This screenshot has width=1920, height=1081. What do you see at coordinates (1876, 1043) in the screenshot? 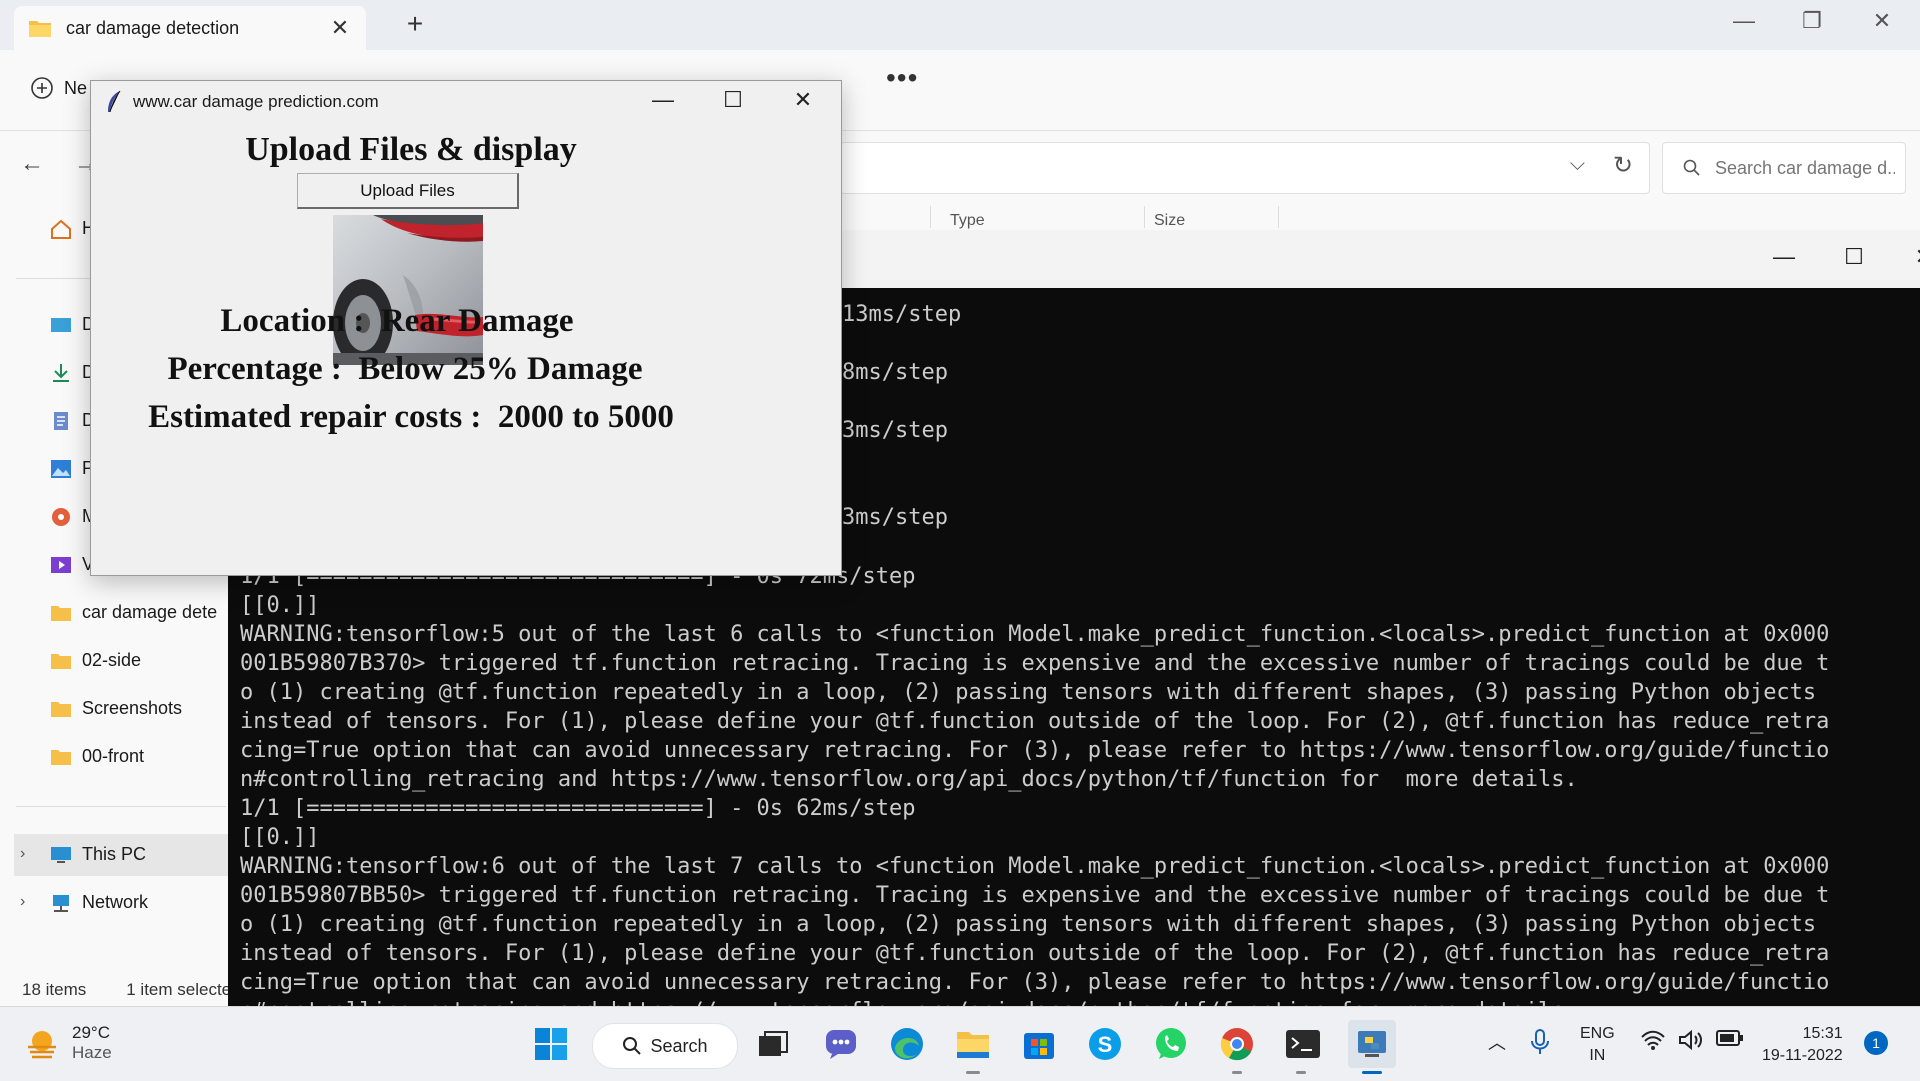
I see `notification-badge: 1` at bounding box center [1876, 1043].